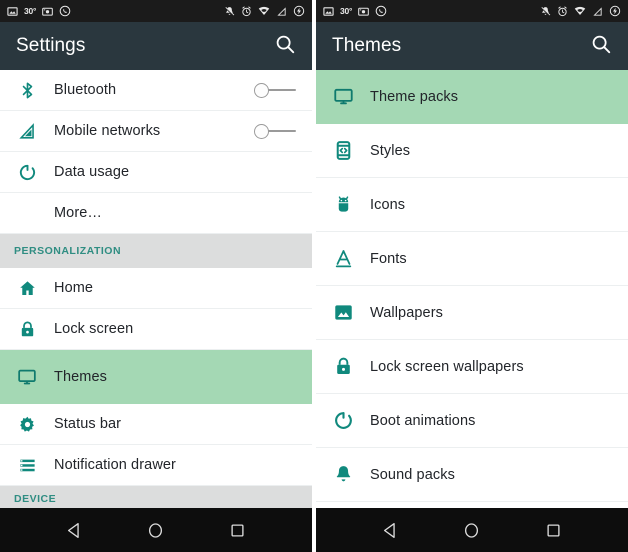  Describe the element at coordinates (107, 131) in the screenshot. I see `settings-row-label: Mobile networks` at that location.